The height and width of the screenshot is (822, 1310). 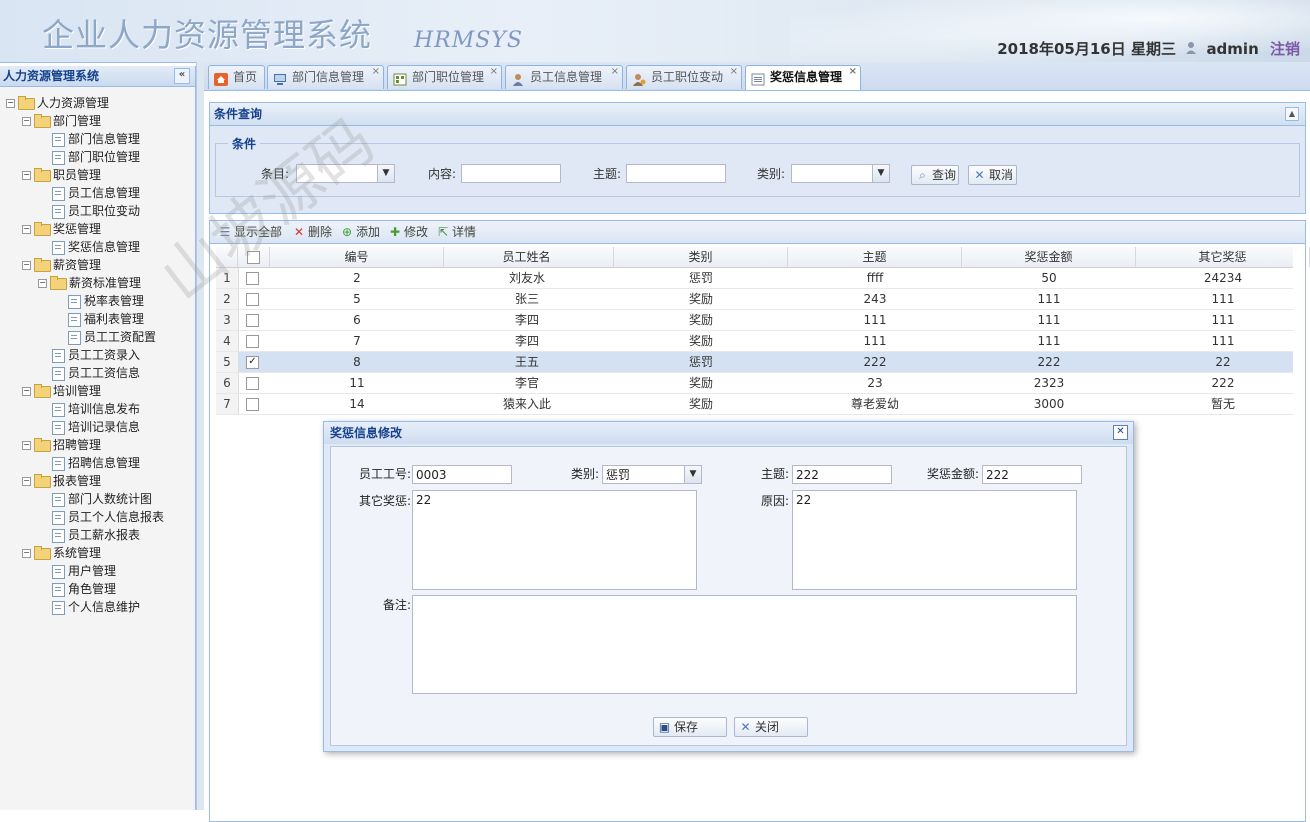 I want to click on cancel-button: ✕ 取消, so click(x=992, y=175).